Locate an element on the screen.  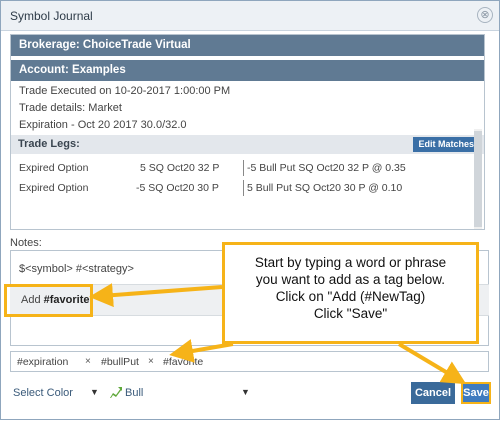
callout-line-3: Click on "Add (#NewTag) is located at coordinates (350, 296).